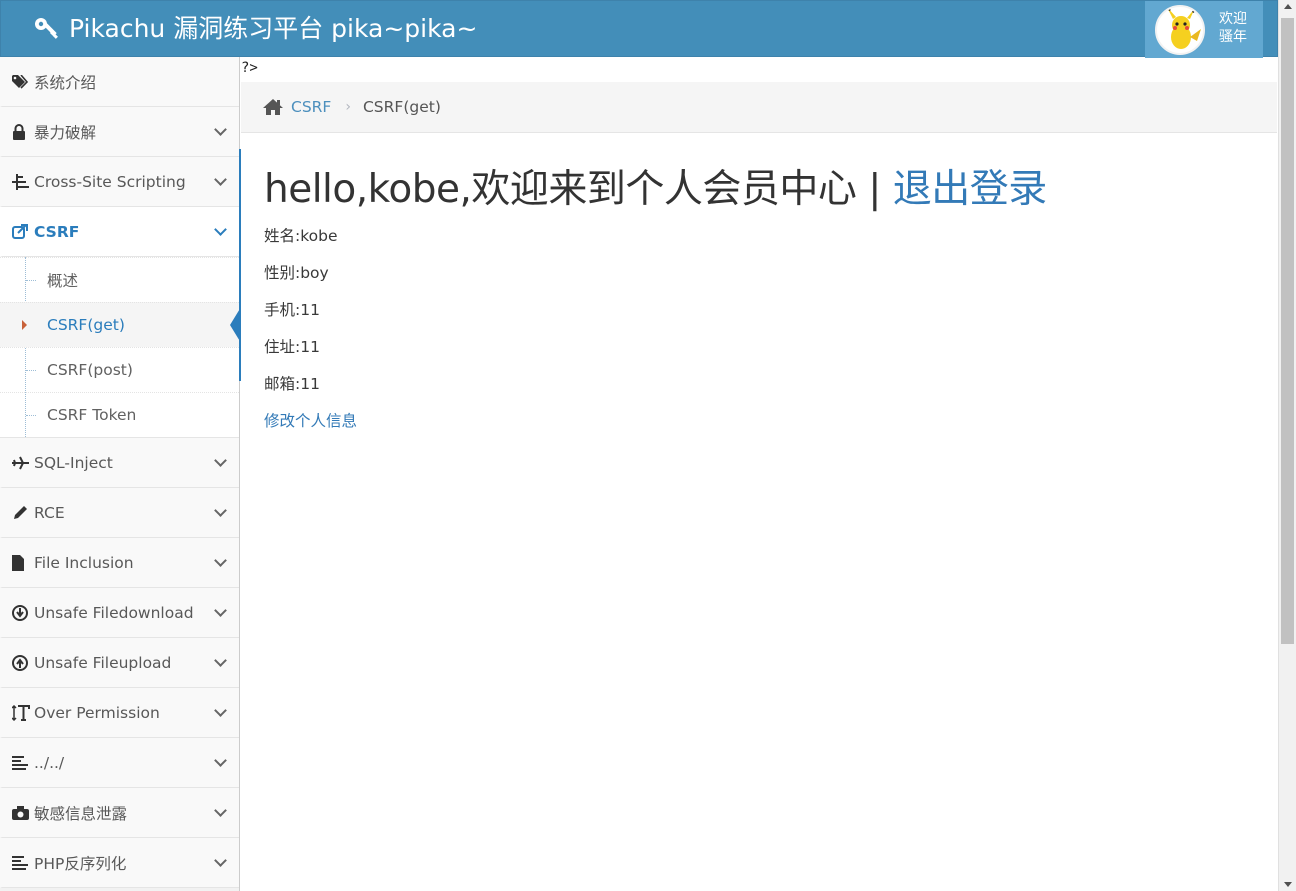 The image size is (1296, 891). Describe the element at coordinates (401, 107) in the screenshot. I see `breadcrumb-current: CSRF(get)` at that location.